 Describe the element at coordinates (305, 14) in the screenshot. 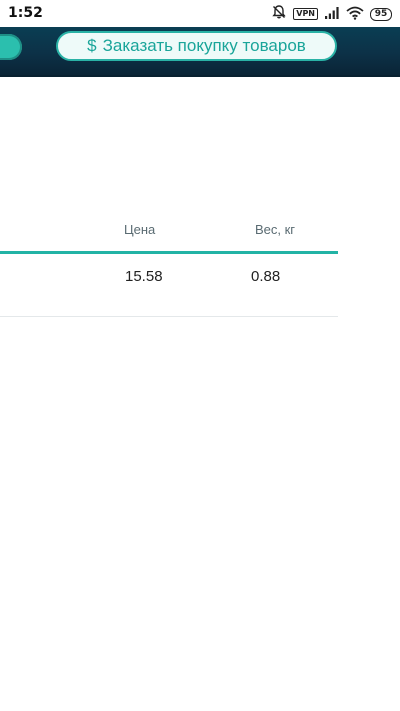

I see `vpn-icon: VPN` at that location.